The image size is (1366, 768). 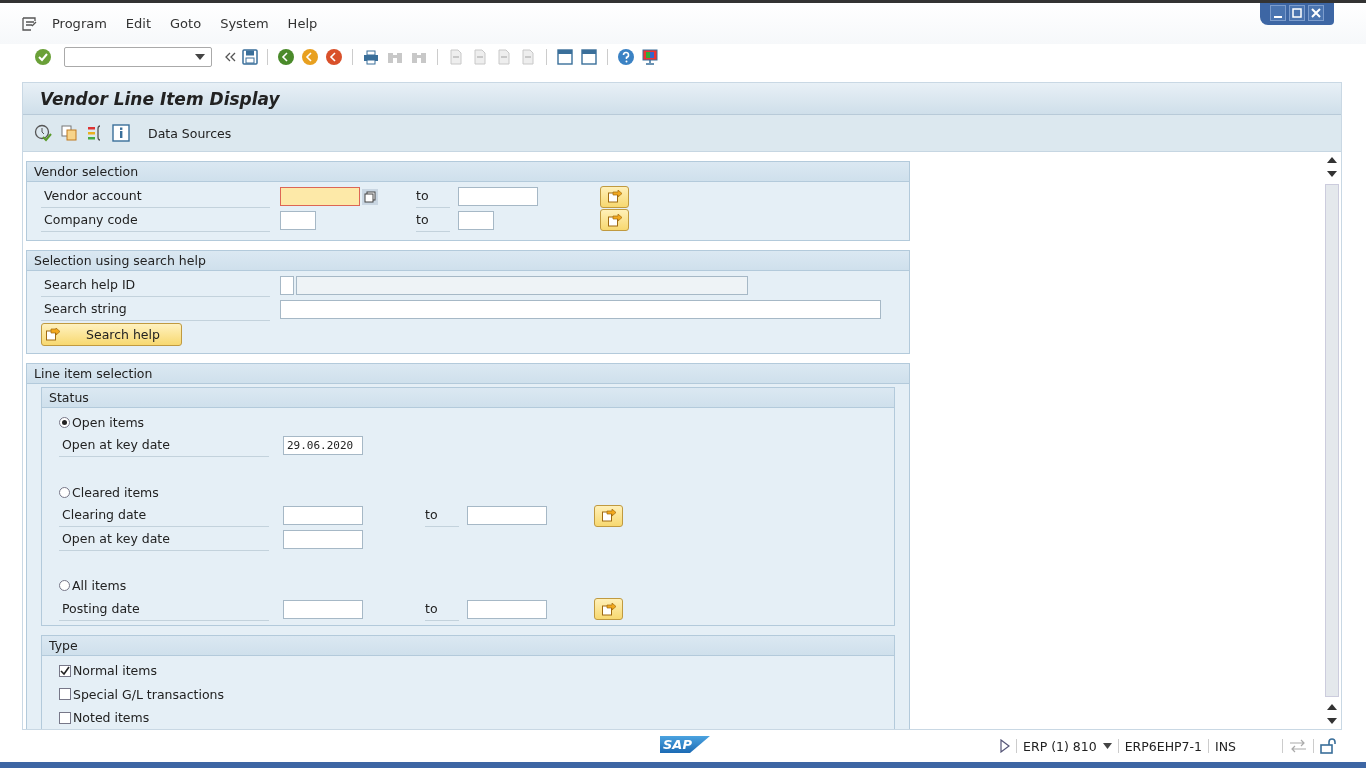 What do you see at coordinates (108, 422) in the screenshot?
I see `option-label: Open items` at bounding box center [108, 422].